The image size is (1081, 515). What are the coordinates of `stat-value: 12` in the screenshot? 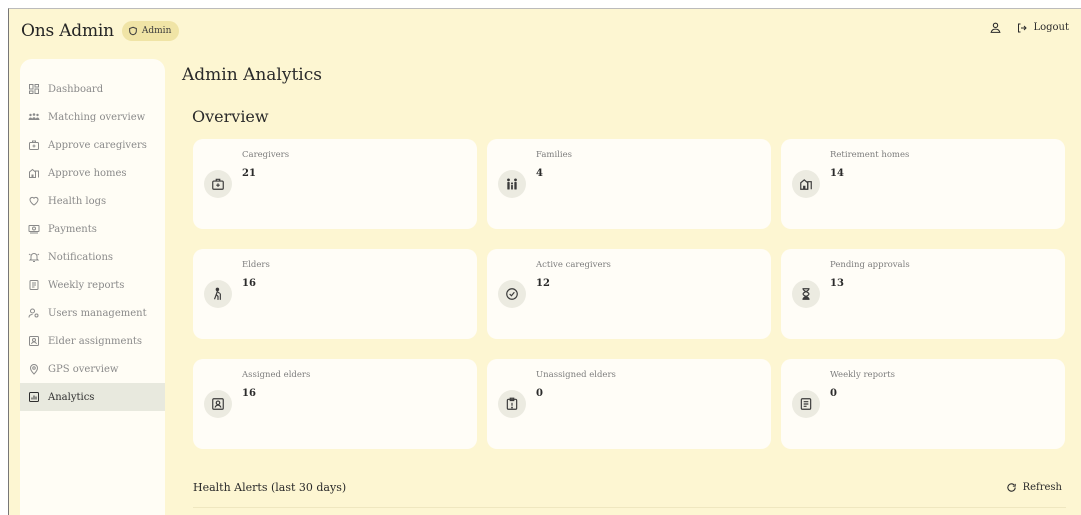 It's located at (543, 283).